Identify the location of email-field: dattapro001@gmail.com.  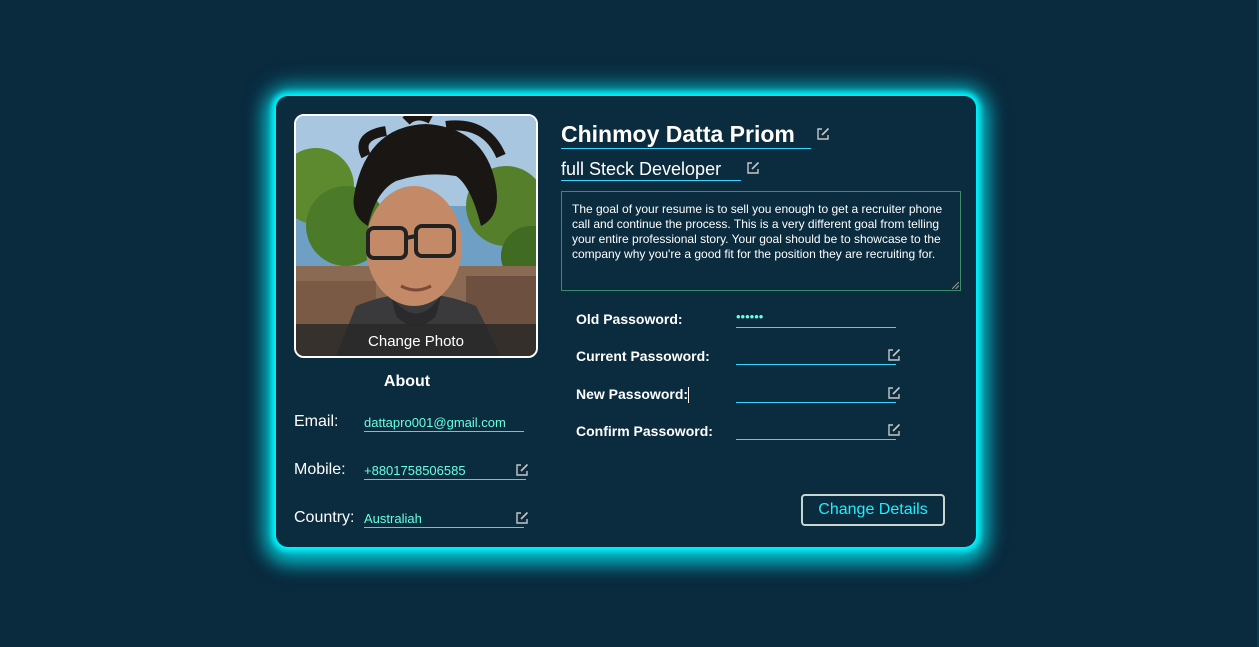
(444, 423).